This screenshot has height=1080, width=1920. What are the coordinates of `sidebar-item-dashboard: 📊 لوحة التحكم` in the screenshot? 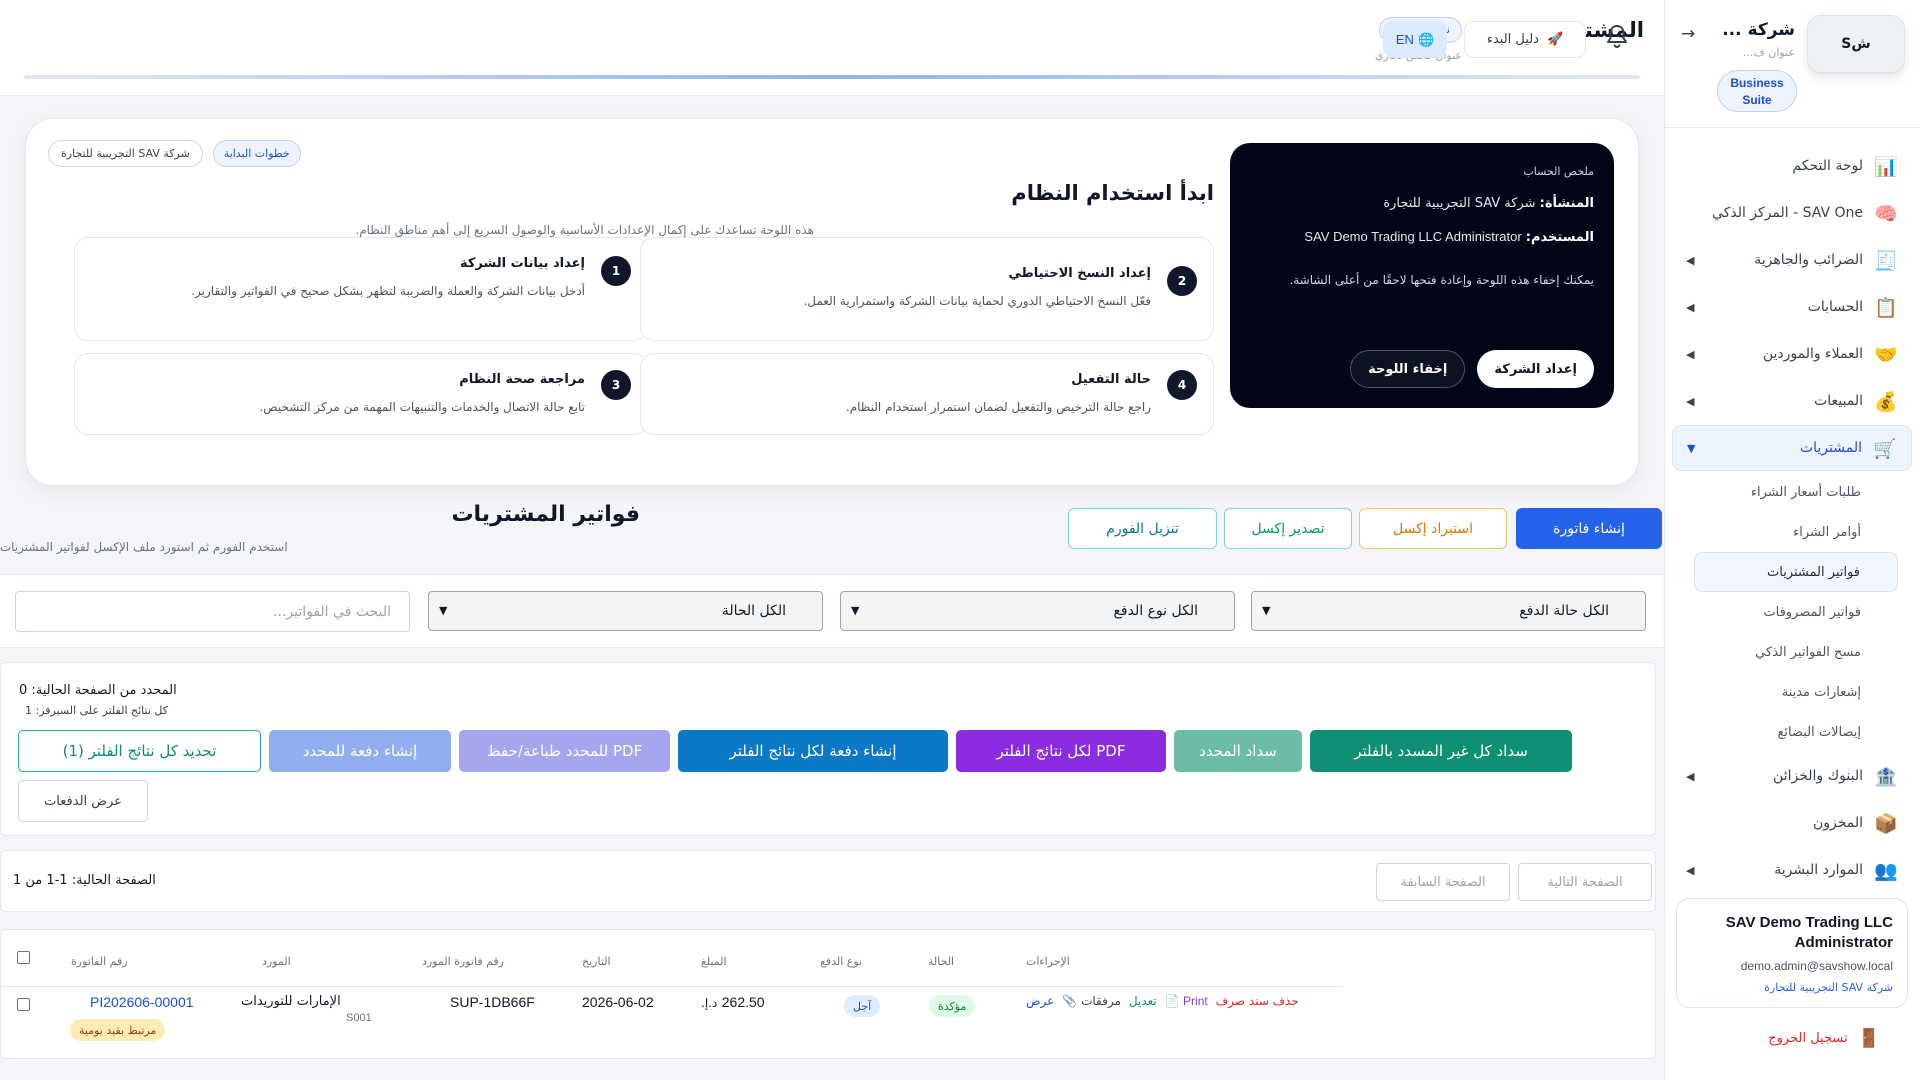 It's located at (1792, 166).